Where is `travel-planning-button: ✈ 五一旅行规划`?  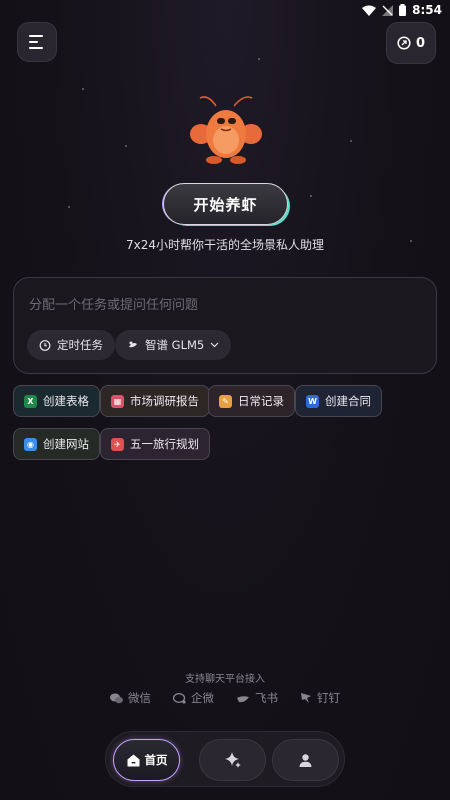
travel-planning-button: ✈ 五一旅行规划 is located at coordinates (155, 444).